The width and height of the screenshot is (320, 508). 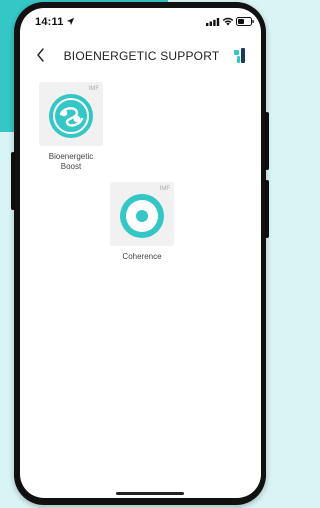 I want to click on tile-label-line1: Bioenergetic, so click(x=71, y=156).